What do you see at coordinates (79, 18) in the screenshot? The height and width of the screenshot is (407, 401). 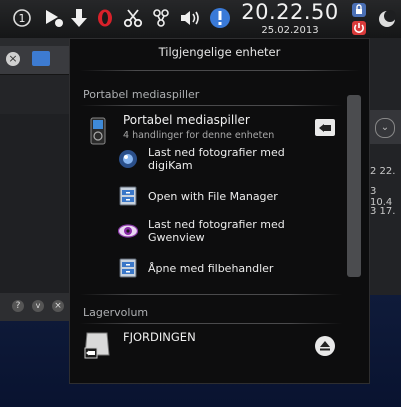 I see `download-arrow-icon` at bounding box center [79, 18].